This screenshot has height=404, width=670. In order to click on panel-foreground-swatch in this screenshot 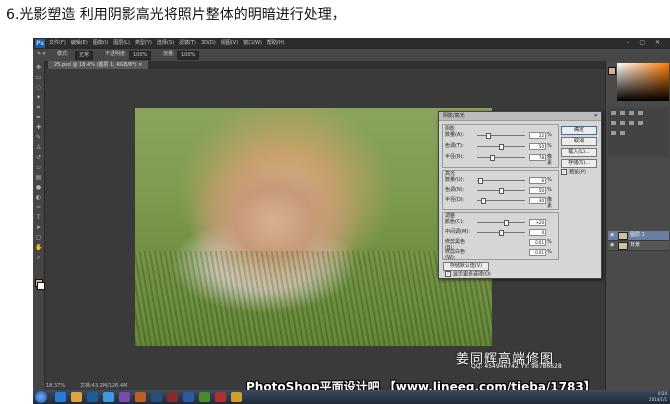, I will do `click(612, 71)`.